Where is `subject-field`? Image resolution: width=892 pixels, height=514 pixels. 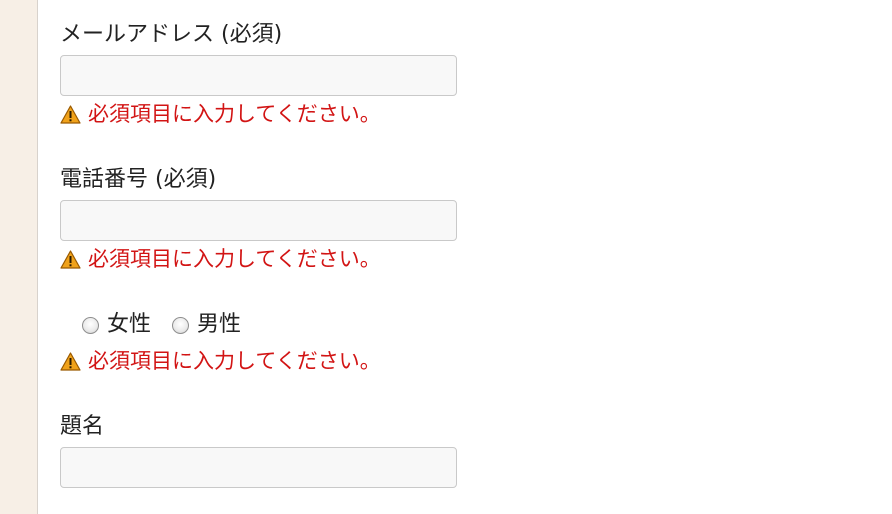 subject-field is located at coordinates (258, 467).